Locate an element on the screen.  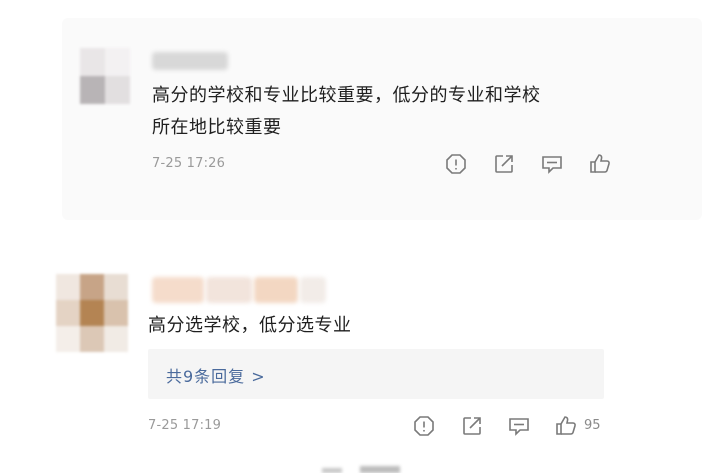
comment-1-avatar is located at coordinates (105, 76).